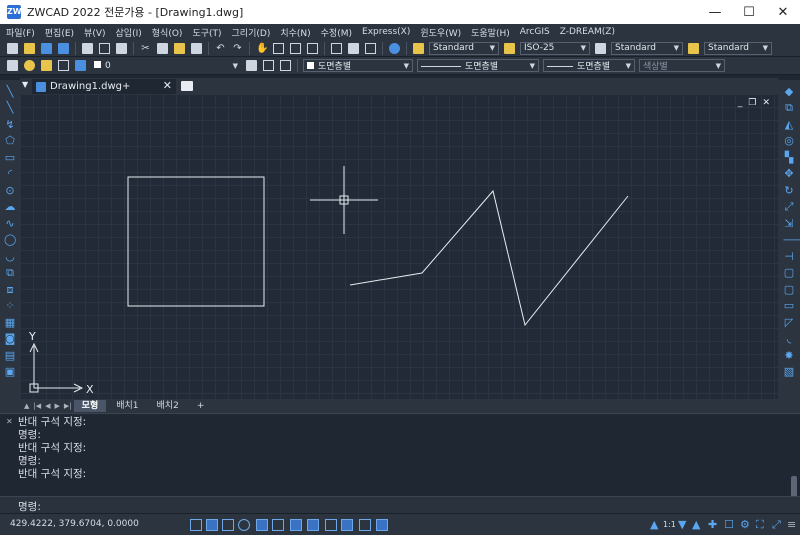 The height and width of the screenshot is (535, 800). What do you see at coordinates (129, 32) in the screenshot?
I see `menu-insert: 삽입(I)` at bounding box center [129, 32].